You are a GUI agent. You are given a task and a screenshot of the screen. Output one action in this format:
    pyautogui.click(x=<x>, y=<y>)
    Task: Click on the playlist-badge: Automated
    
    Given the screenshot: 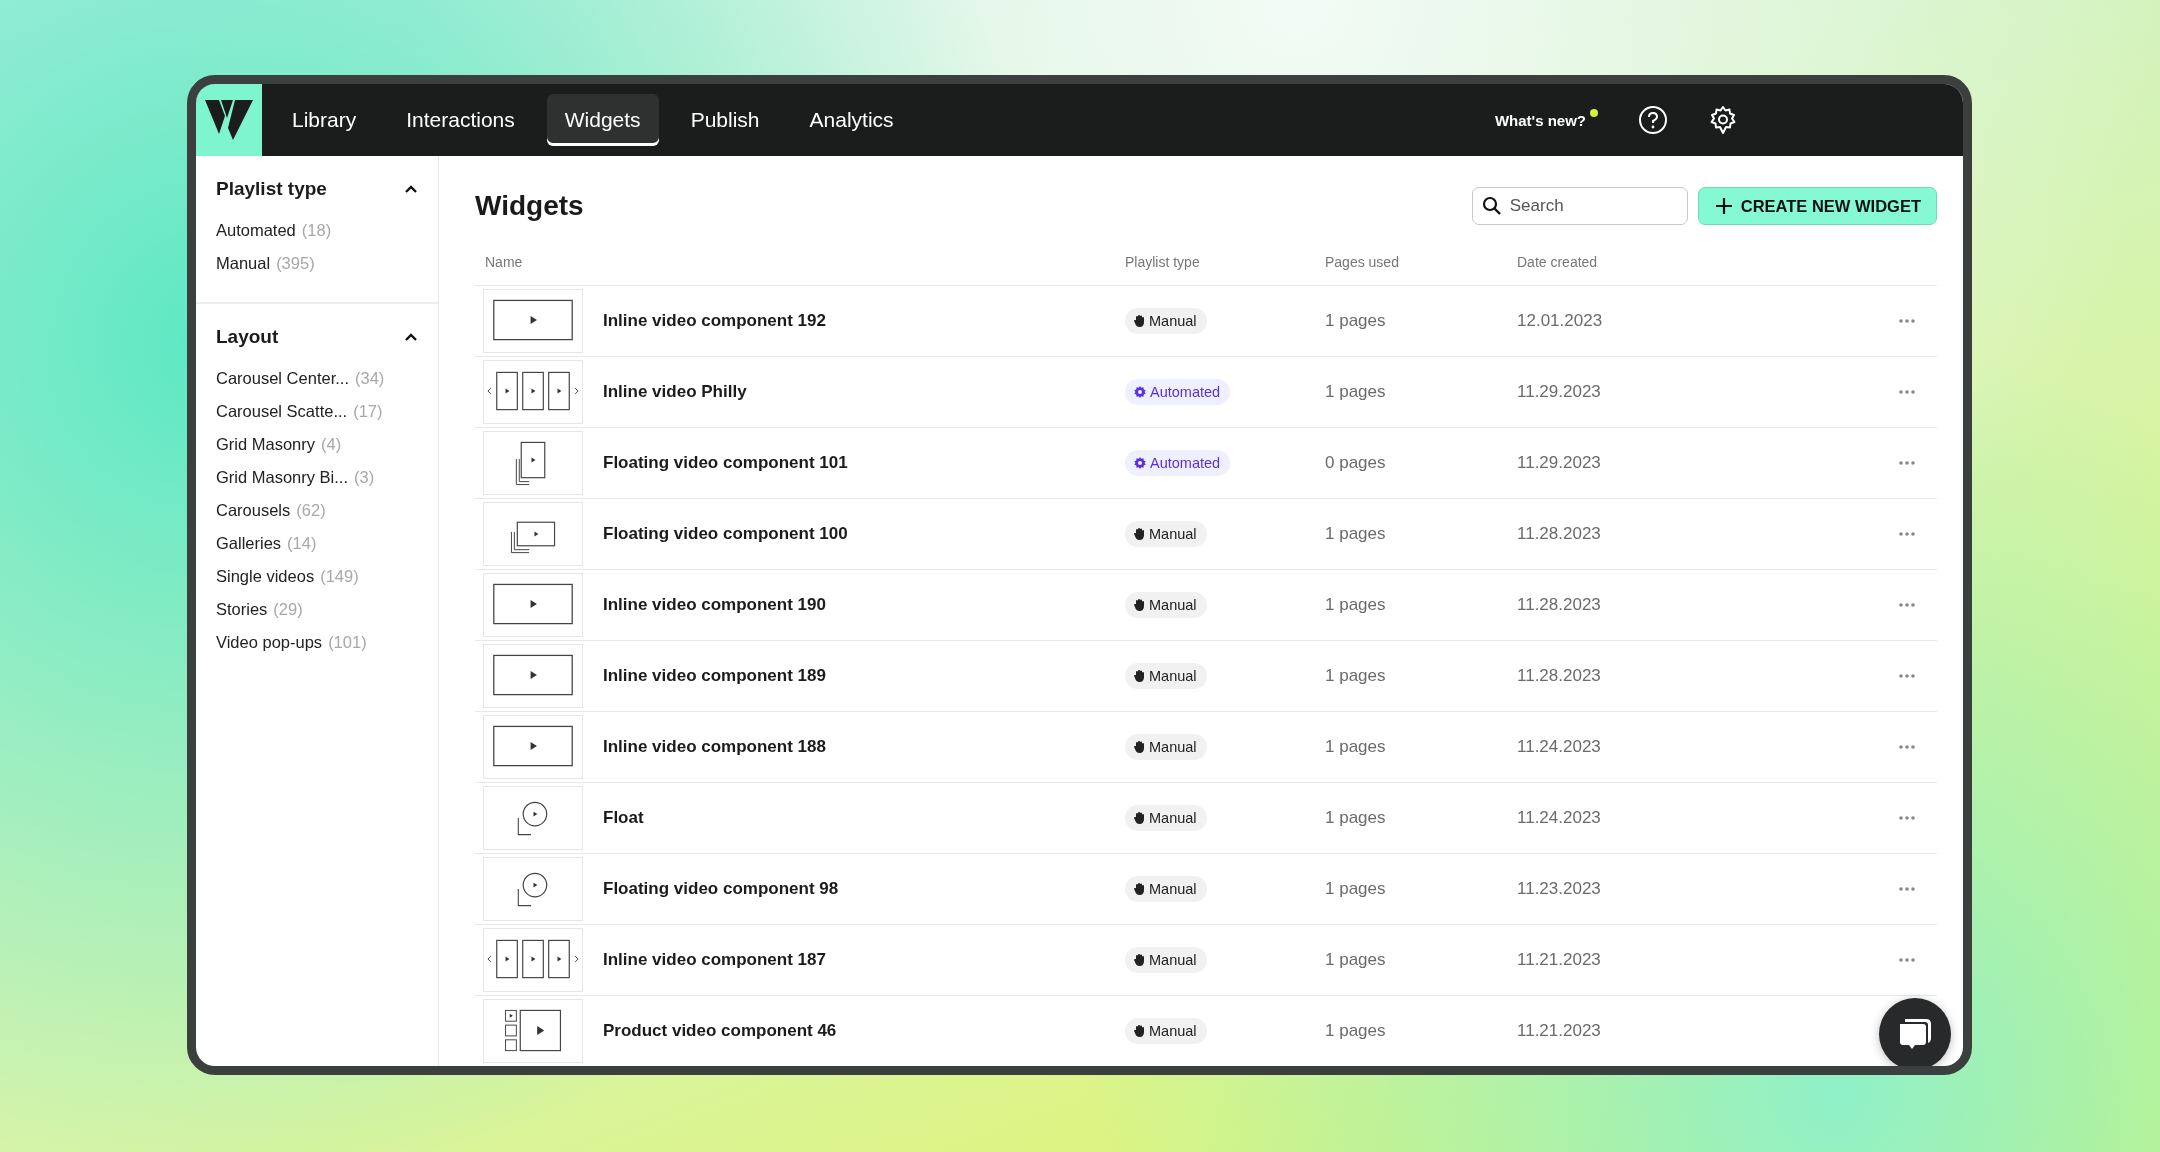 What is the action you would take?
    pyautogui.click(x=1178, y=392)
    